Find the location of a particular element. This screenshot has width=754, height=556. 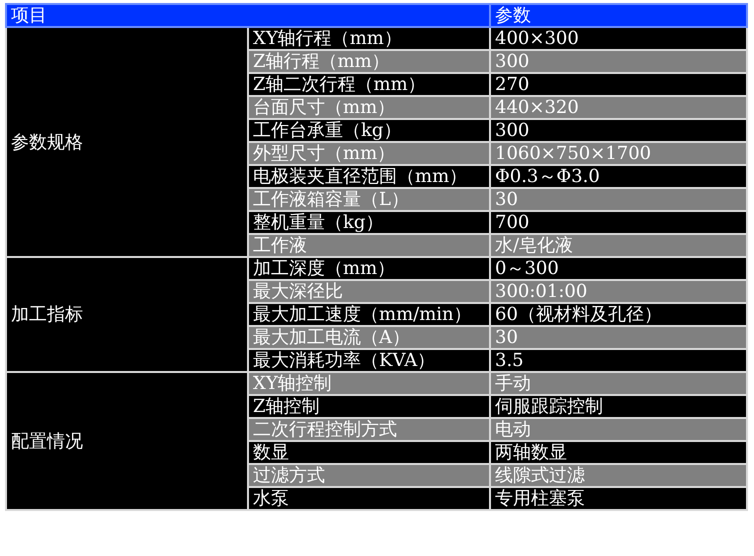

table-cell: Z轴二次行程（mm） is located at coordinates (369, 84).